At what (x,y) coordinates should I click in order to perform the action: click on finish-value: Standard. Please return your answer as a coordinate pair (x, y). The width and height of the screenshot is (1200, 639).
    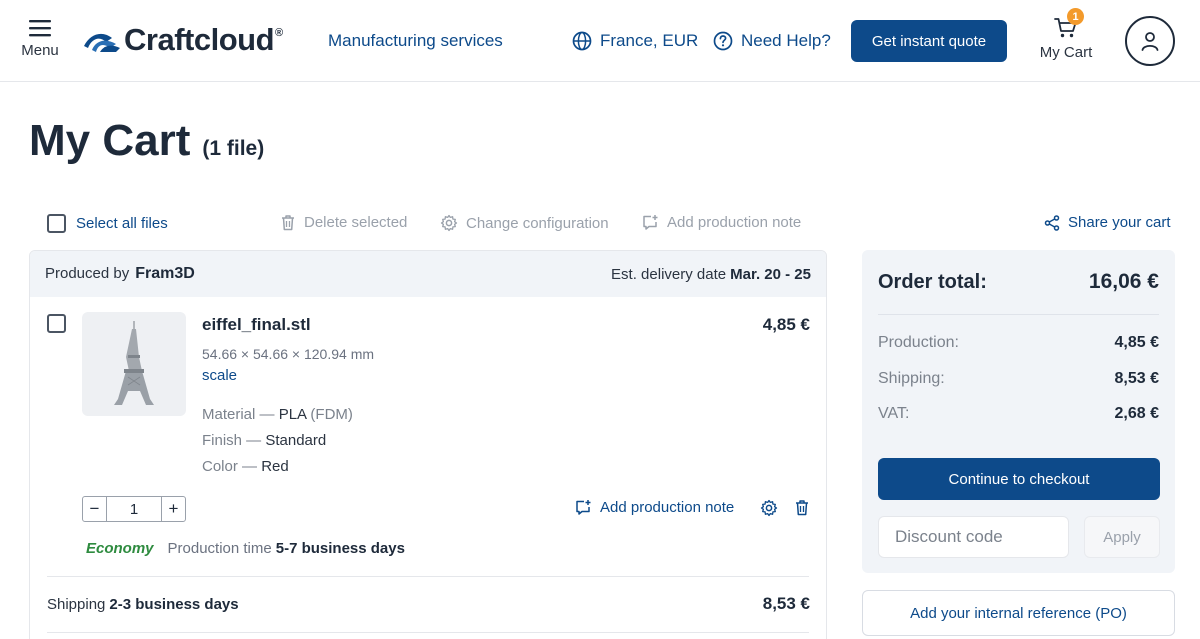
    Looking at the image, I should click on (296, 440).